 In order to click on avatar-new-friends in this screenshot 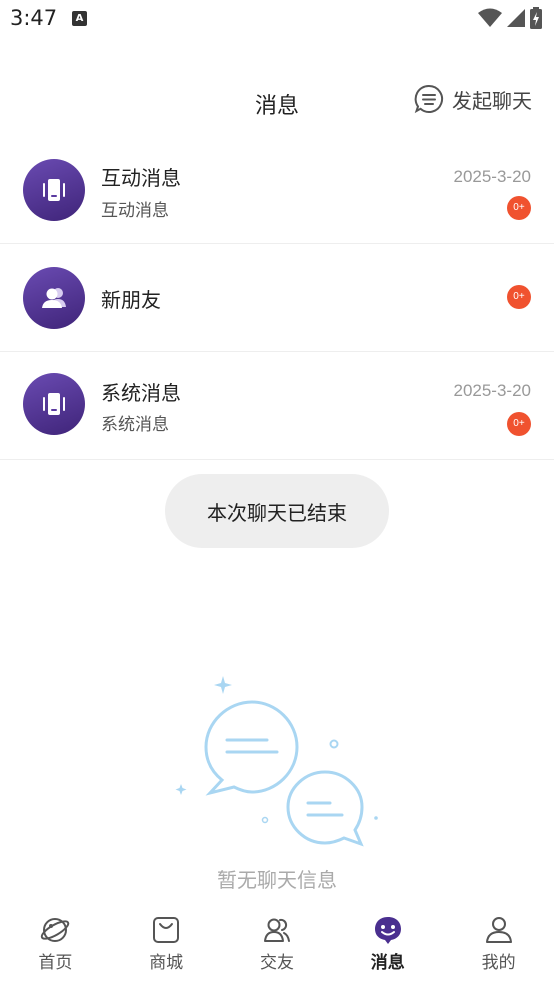, I will do `click(54, 298)`.